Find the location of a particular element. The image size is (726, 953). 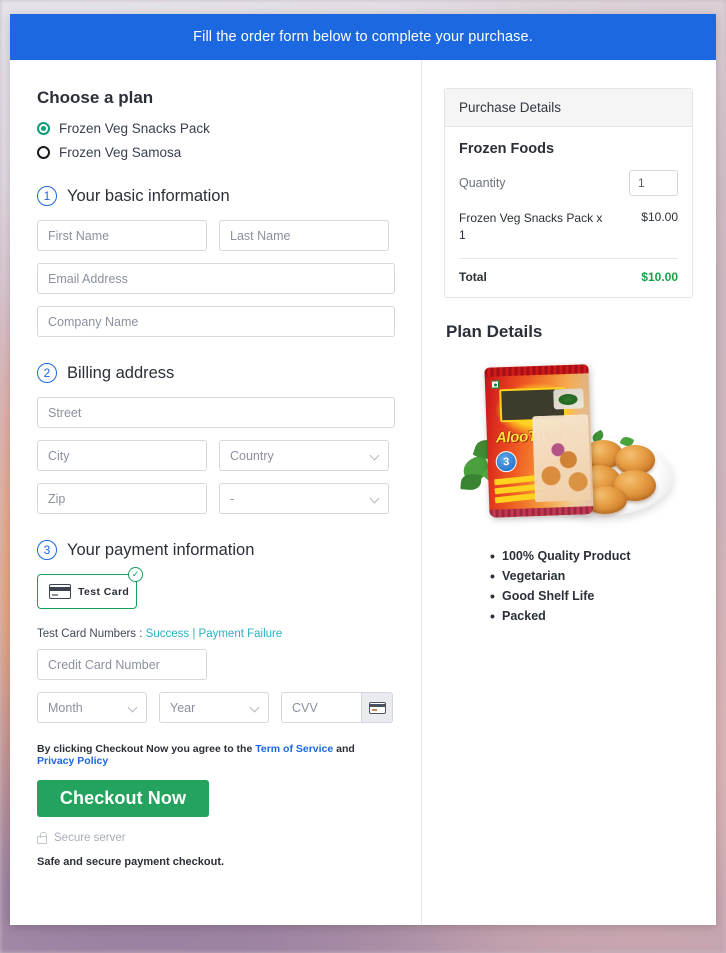

choose-plan-title: Choose a plan is located at coordinates (95, 97).